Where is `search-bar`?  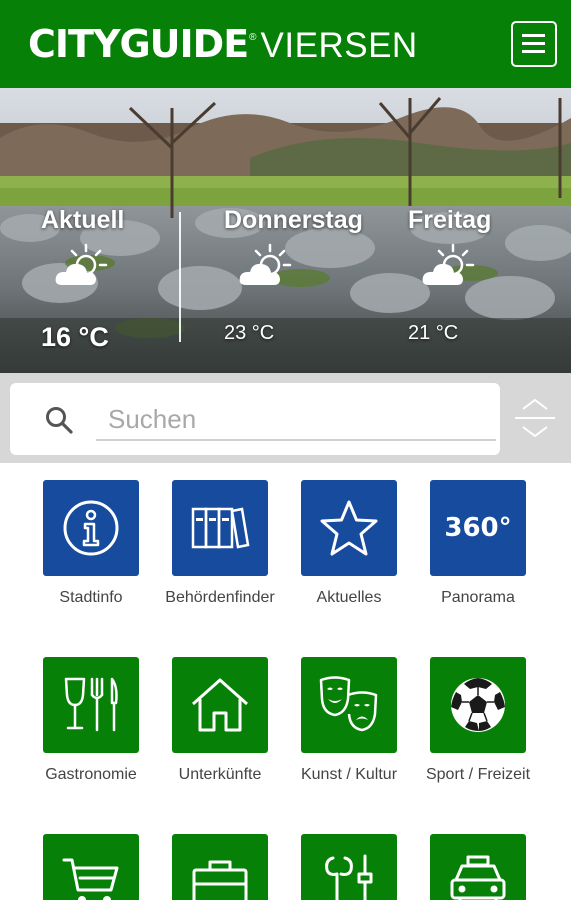 search-bar is located at coordinates (285, 418).